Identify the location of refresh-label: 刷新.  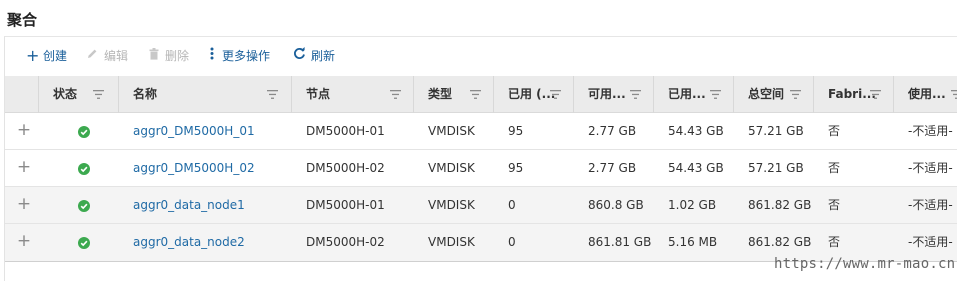
(323, 56).